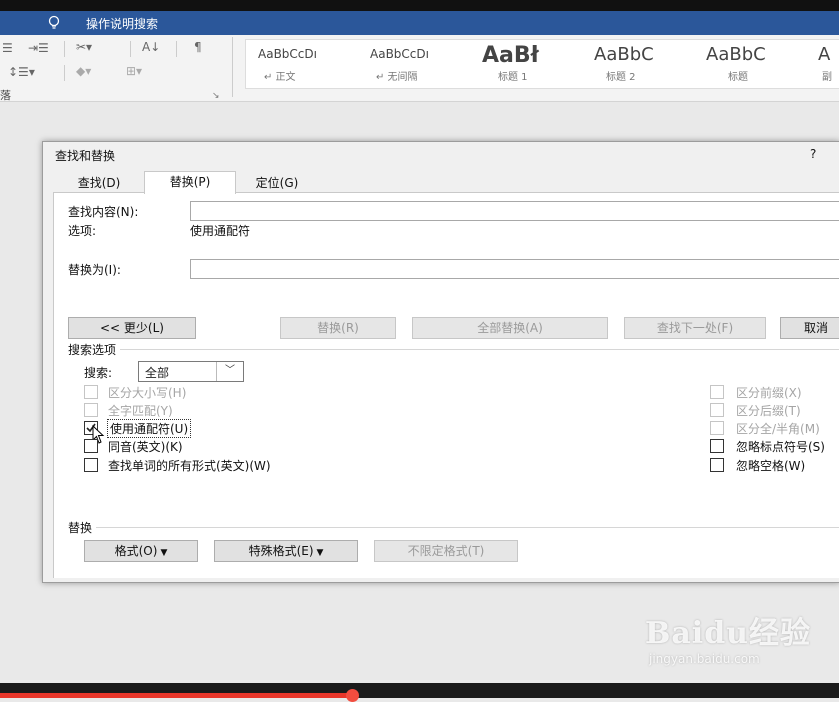 The width and height of the screenshot is (839, 702). I want to click on style-no-spacing: AaBbCcDı ↵ 无间隔, so click(413, 64).